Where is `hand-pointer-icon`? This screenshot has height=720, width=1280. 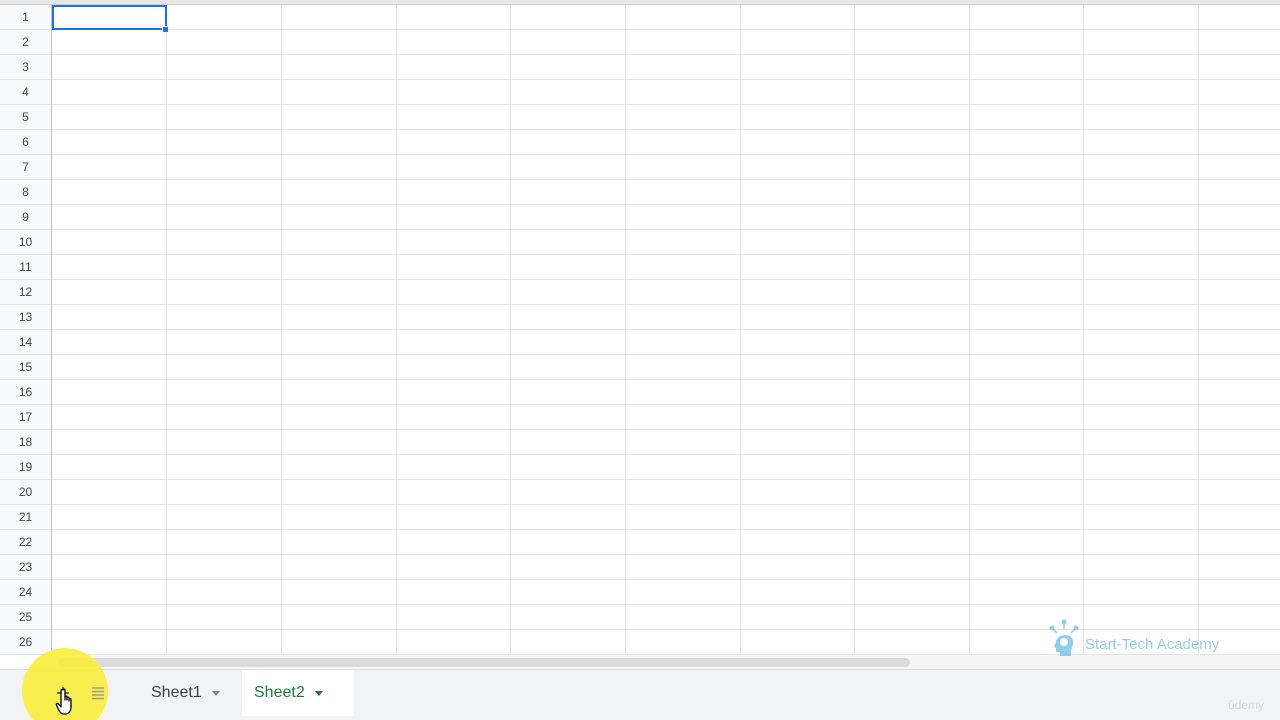 hand-pointer-icon is located at coordinates (63, 701).